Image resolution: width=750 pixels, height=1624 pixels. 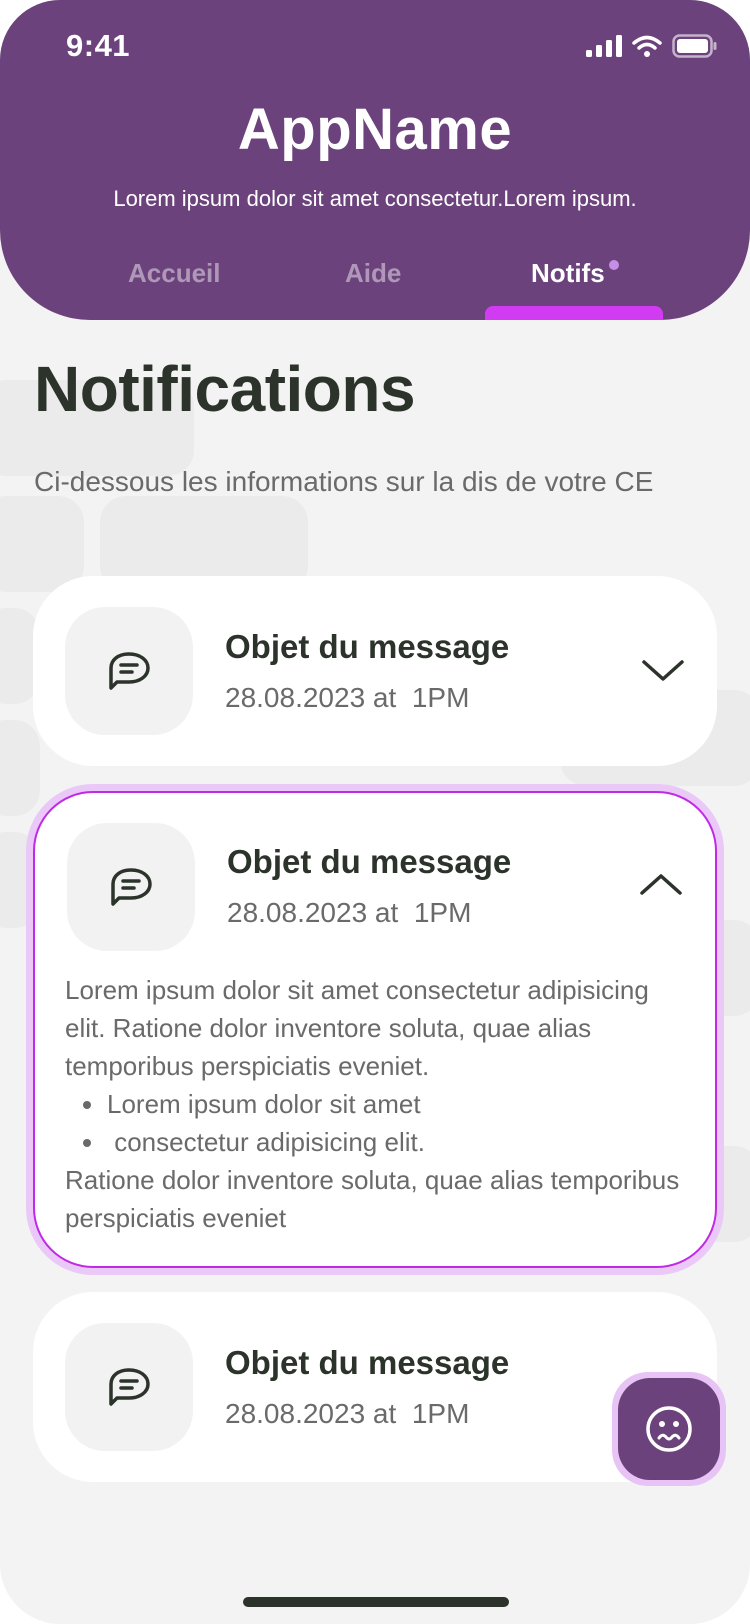 What do you see at coordinates (613, 265) in the screenshot?
I see `notification-badge-dot` at bounding box center [613, 265].